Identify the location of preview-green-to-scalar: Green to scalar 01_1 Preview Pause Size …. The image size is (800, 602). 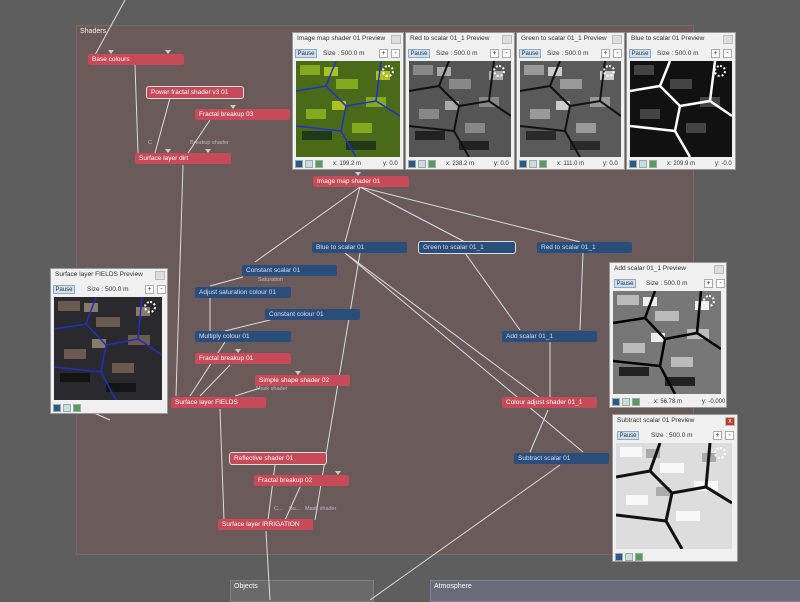
(570, 101).